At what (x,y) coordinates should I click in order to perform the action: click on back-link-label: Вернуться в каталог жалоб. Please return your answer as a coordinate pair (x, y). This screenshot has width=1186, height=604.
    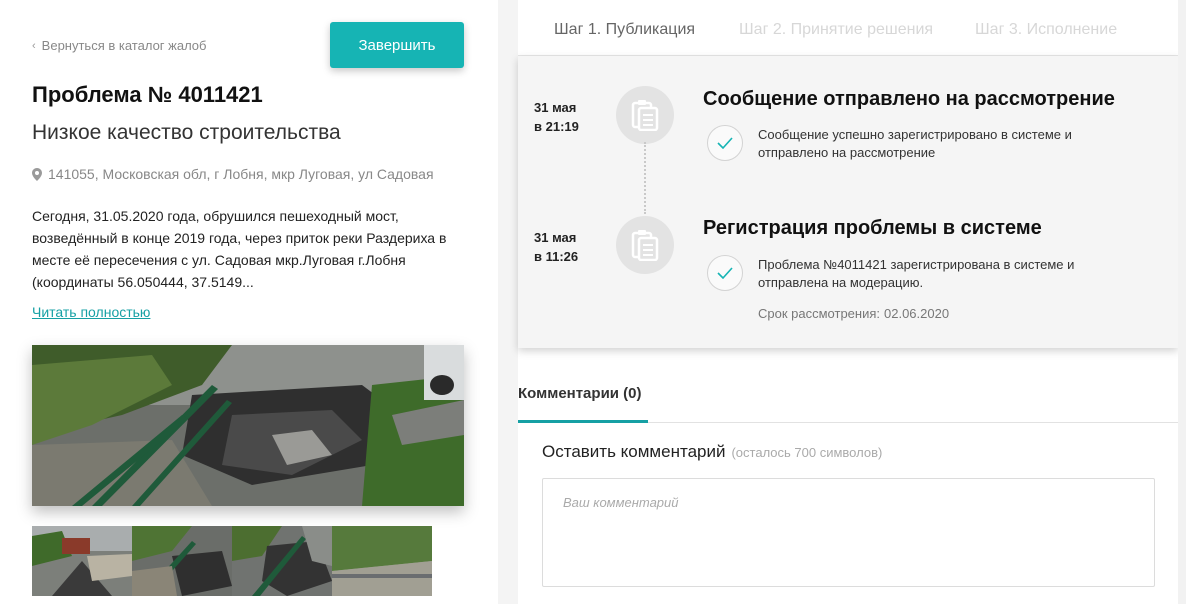
    Looking at the image, I should click on (124, 45).